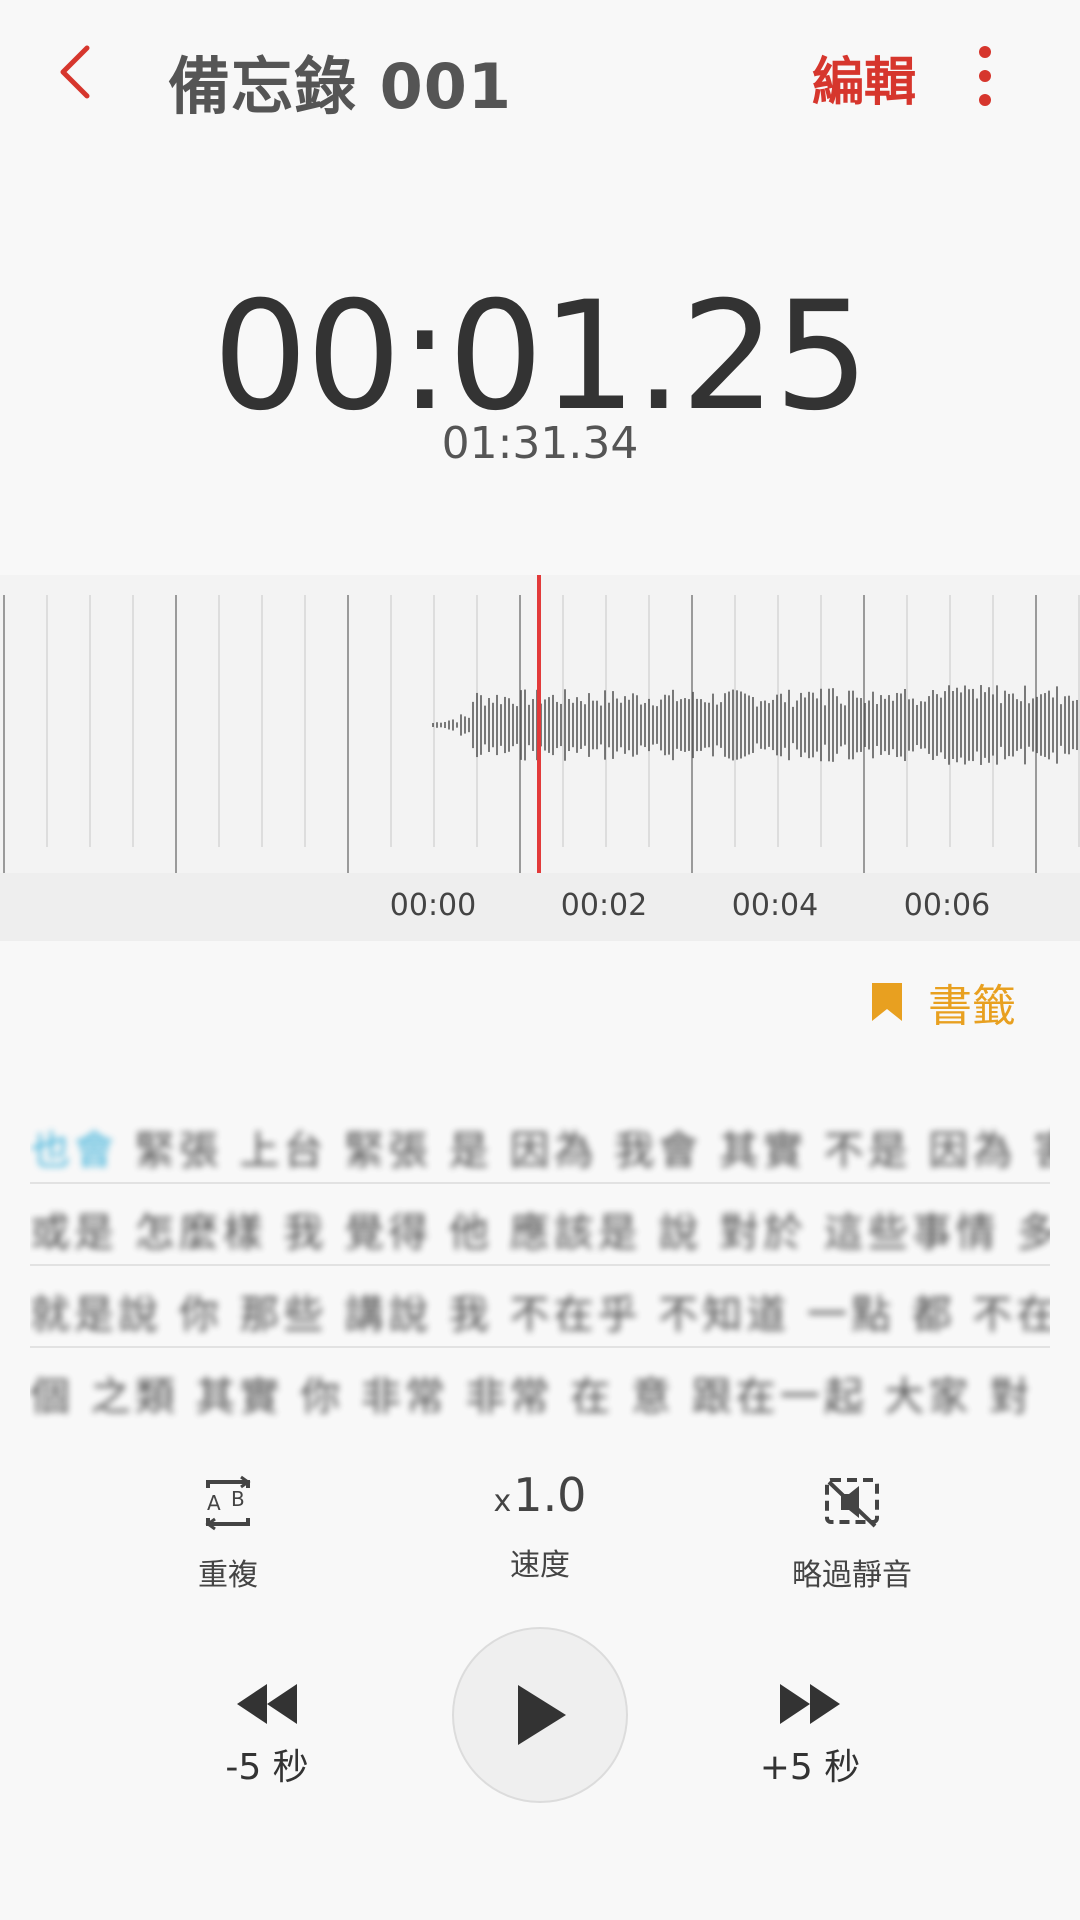 This screenshot has height=1920, width=1080. I want to click on transcript-line: 也會 緊張 上台 緊張 是 因為 我會 其實 不是 因為 害怕, so click(540, 1143).